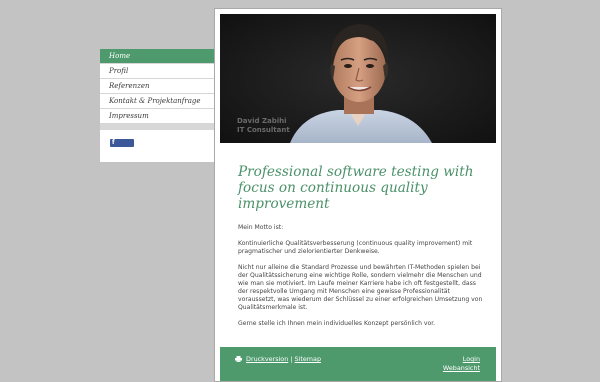 The width and height of the screenshot is (600, 382). Describe the element at coordinates (308, 359) in the screenshot. I see `sitemap-link: Sitemap` at that location.